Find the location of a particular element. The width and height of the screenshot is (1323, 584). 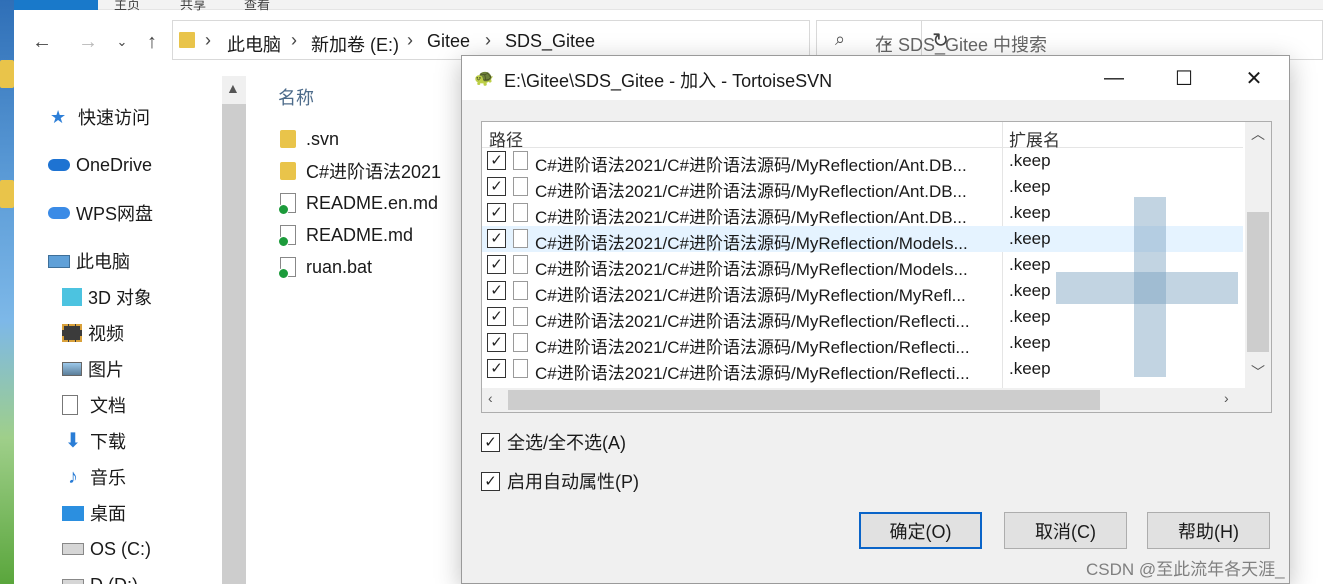

sidebar-item-label: 视频 is located at coordinates (106, 334).